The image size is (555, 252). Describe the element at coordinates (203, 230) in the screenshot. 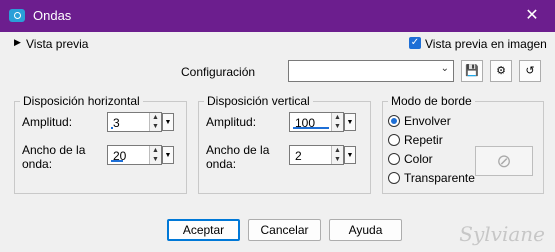

I see `accept-button: Aceptar` at that location.